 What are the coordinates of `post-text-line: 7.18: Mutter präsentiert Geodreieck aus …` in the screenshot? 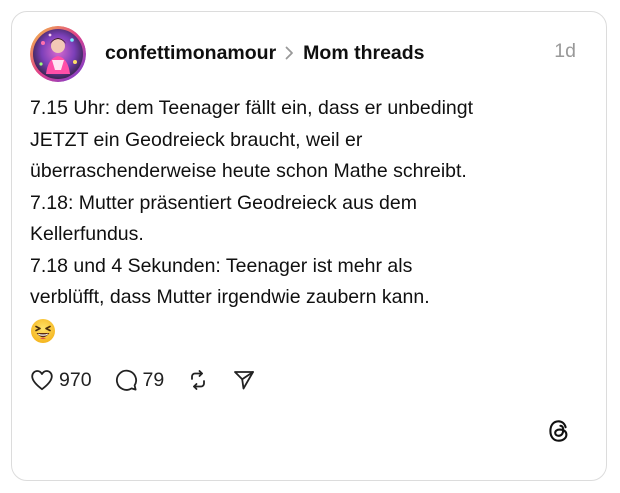 It's located at (223, 202).